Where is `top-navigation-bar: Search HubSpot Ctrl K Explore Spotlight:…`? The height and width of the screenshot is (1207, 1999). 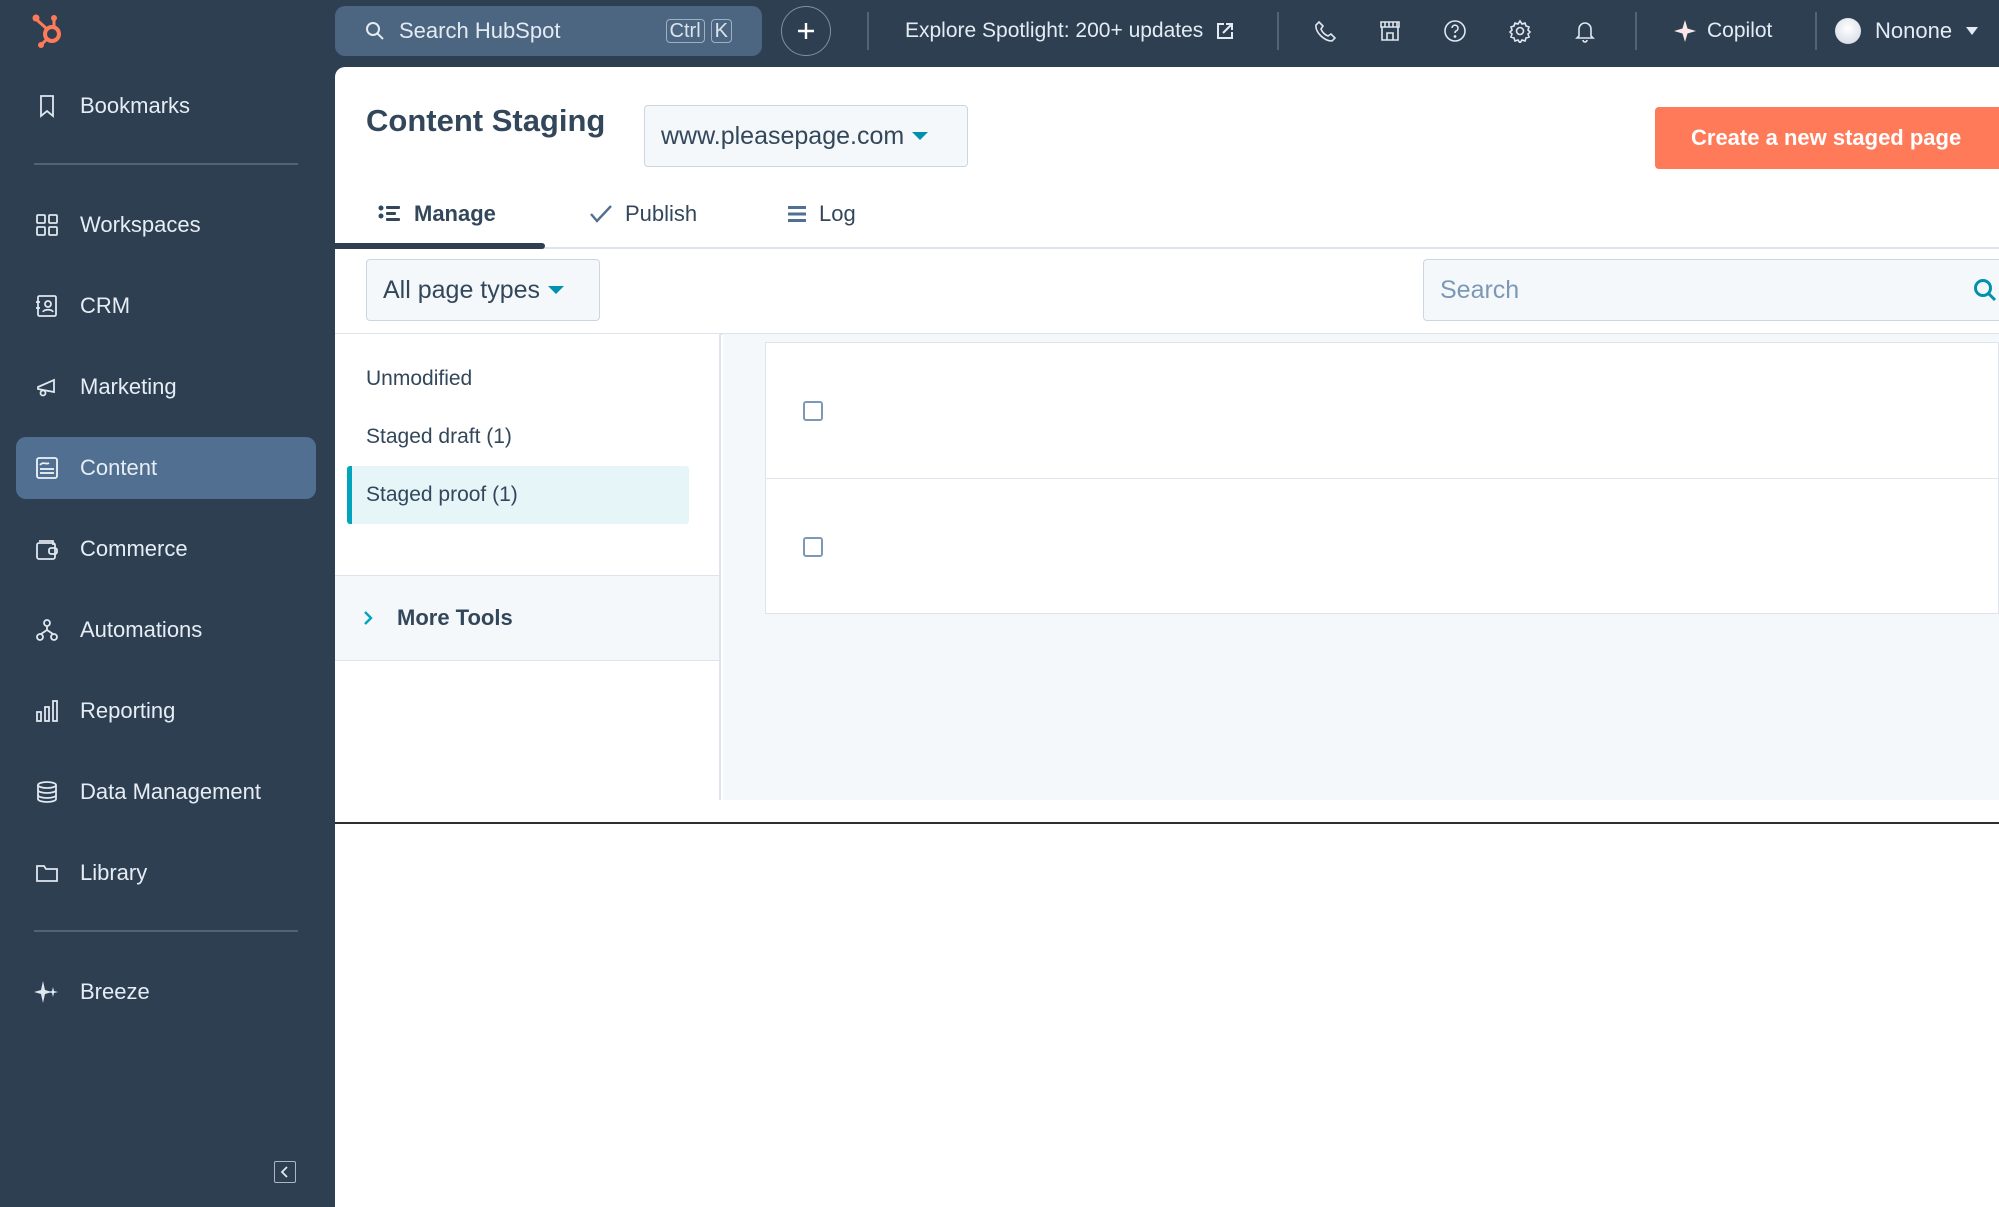 top-navigation-bar: Search HubSpot Ctrl K Explore Spotlight:… is located at coordinates (1167, 33).